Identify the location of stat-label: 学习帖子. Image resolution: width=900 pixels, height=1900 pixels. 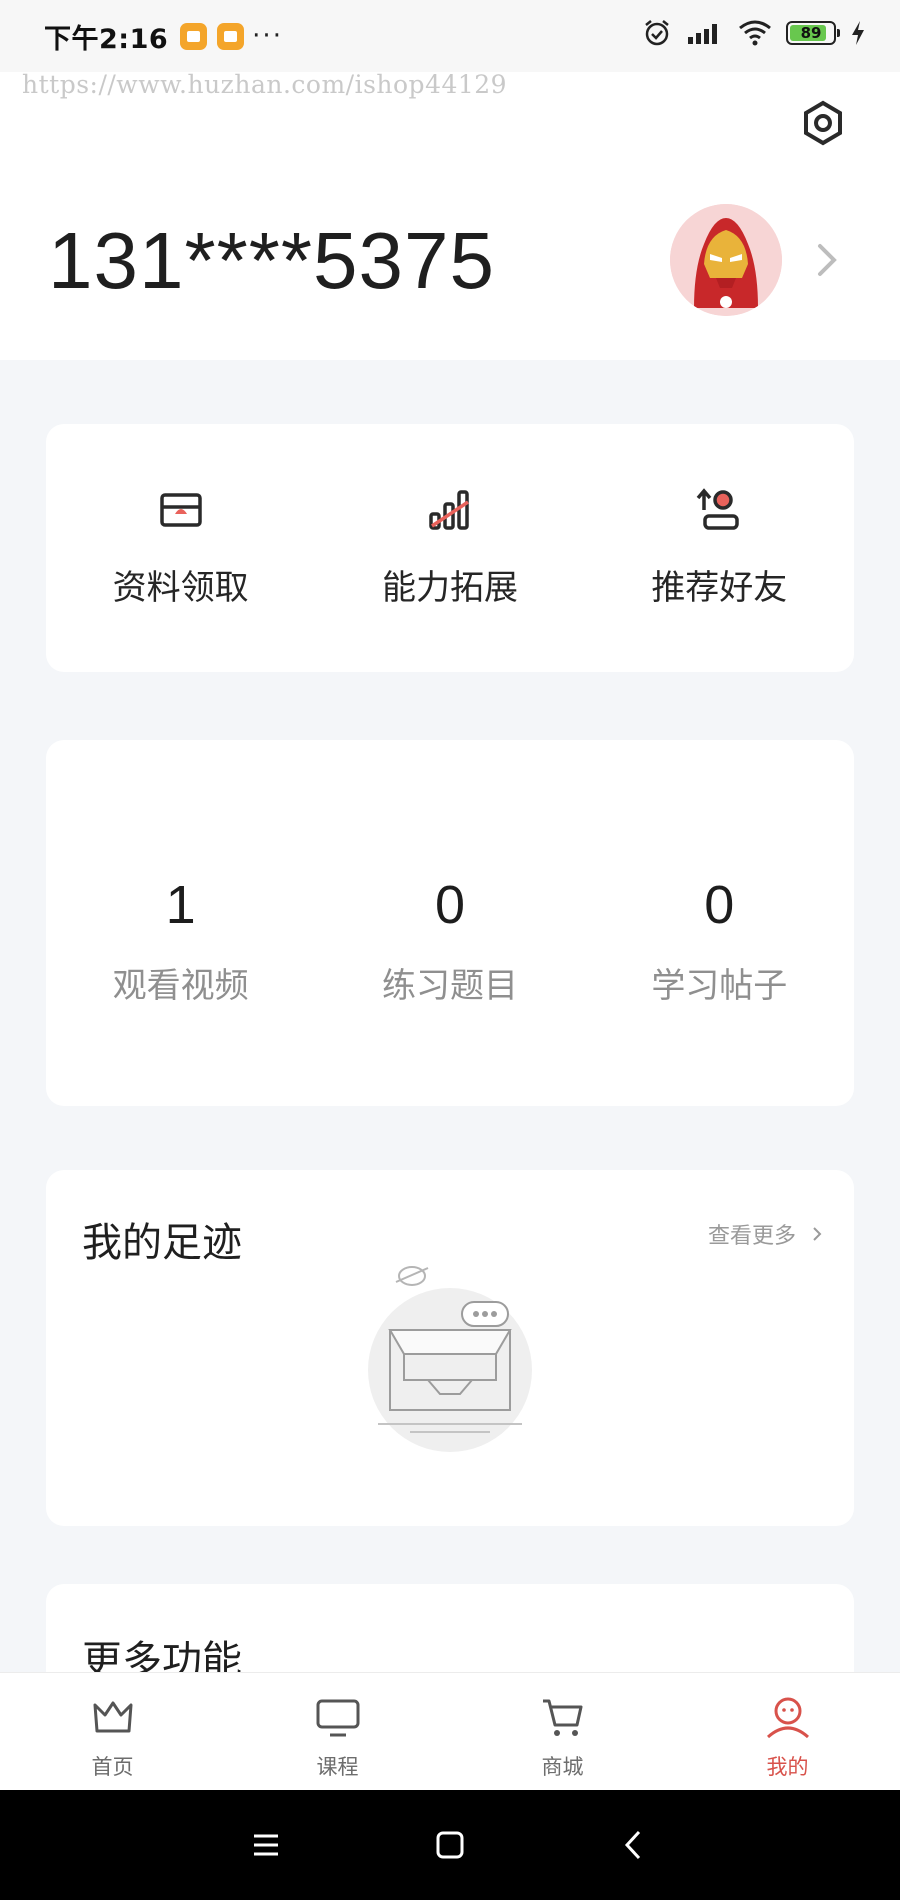
(719, 986).